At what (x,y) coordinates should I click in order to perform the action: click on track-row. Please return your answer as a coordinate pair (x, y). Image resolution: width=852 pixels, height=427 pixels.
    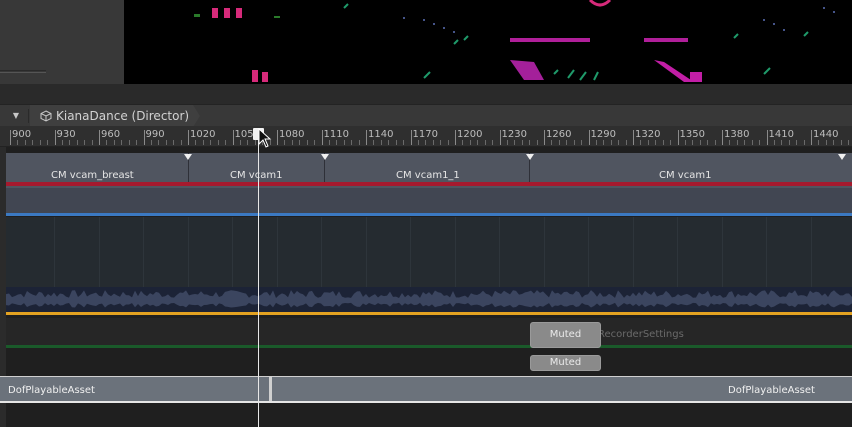
    Looking at the image, I should click on (429, 202).